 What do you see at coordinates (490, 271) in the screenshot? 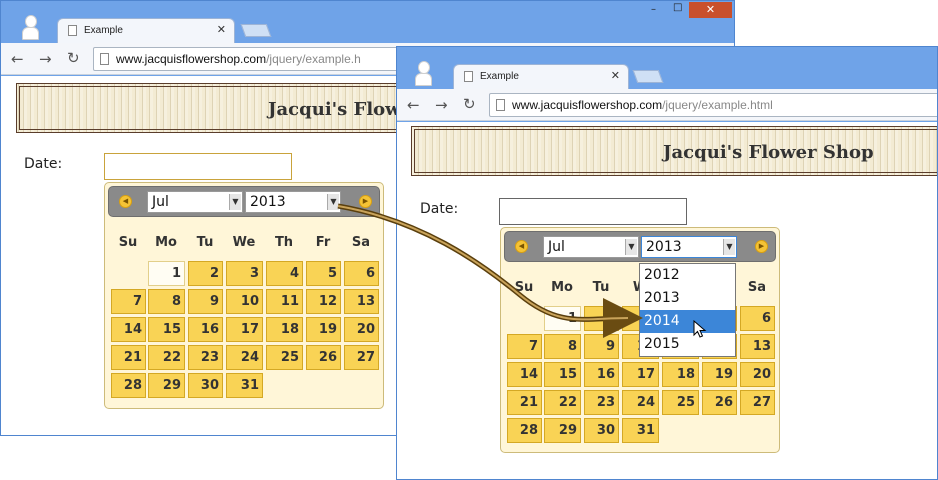
I see `annotation-arrow` at bounding box center [490, 271].